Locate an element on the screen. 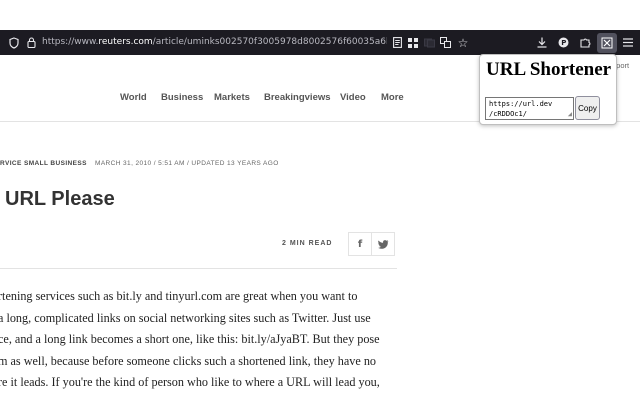  short-url-line: /cRDDOc1/ is located at coordinates (508, 114).